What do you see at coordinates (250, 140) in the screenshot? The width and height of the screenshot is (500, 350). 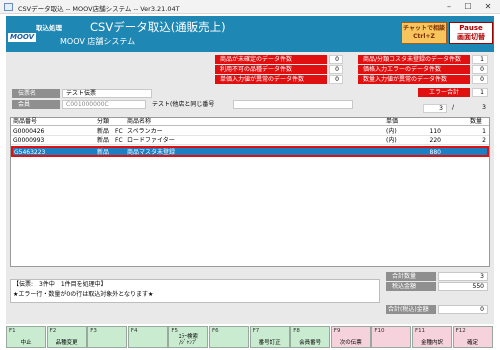 I see `table-row: G0000993 新品 FC ロードファイター (内) 220 2` at bounding box center [250, 140].